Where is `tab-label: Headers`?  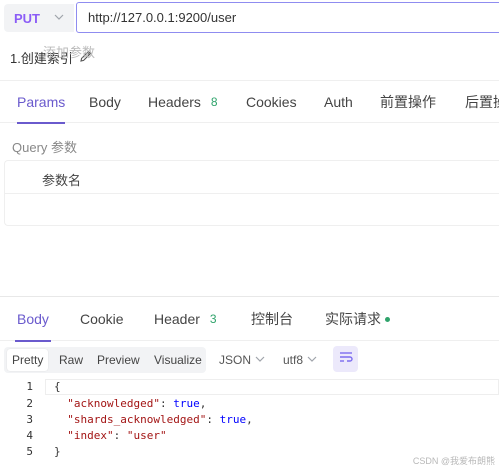
tab-label: Headers is located at coordinates (174, 102).